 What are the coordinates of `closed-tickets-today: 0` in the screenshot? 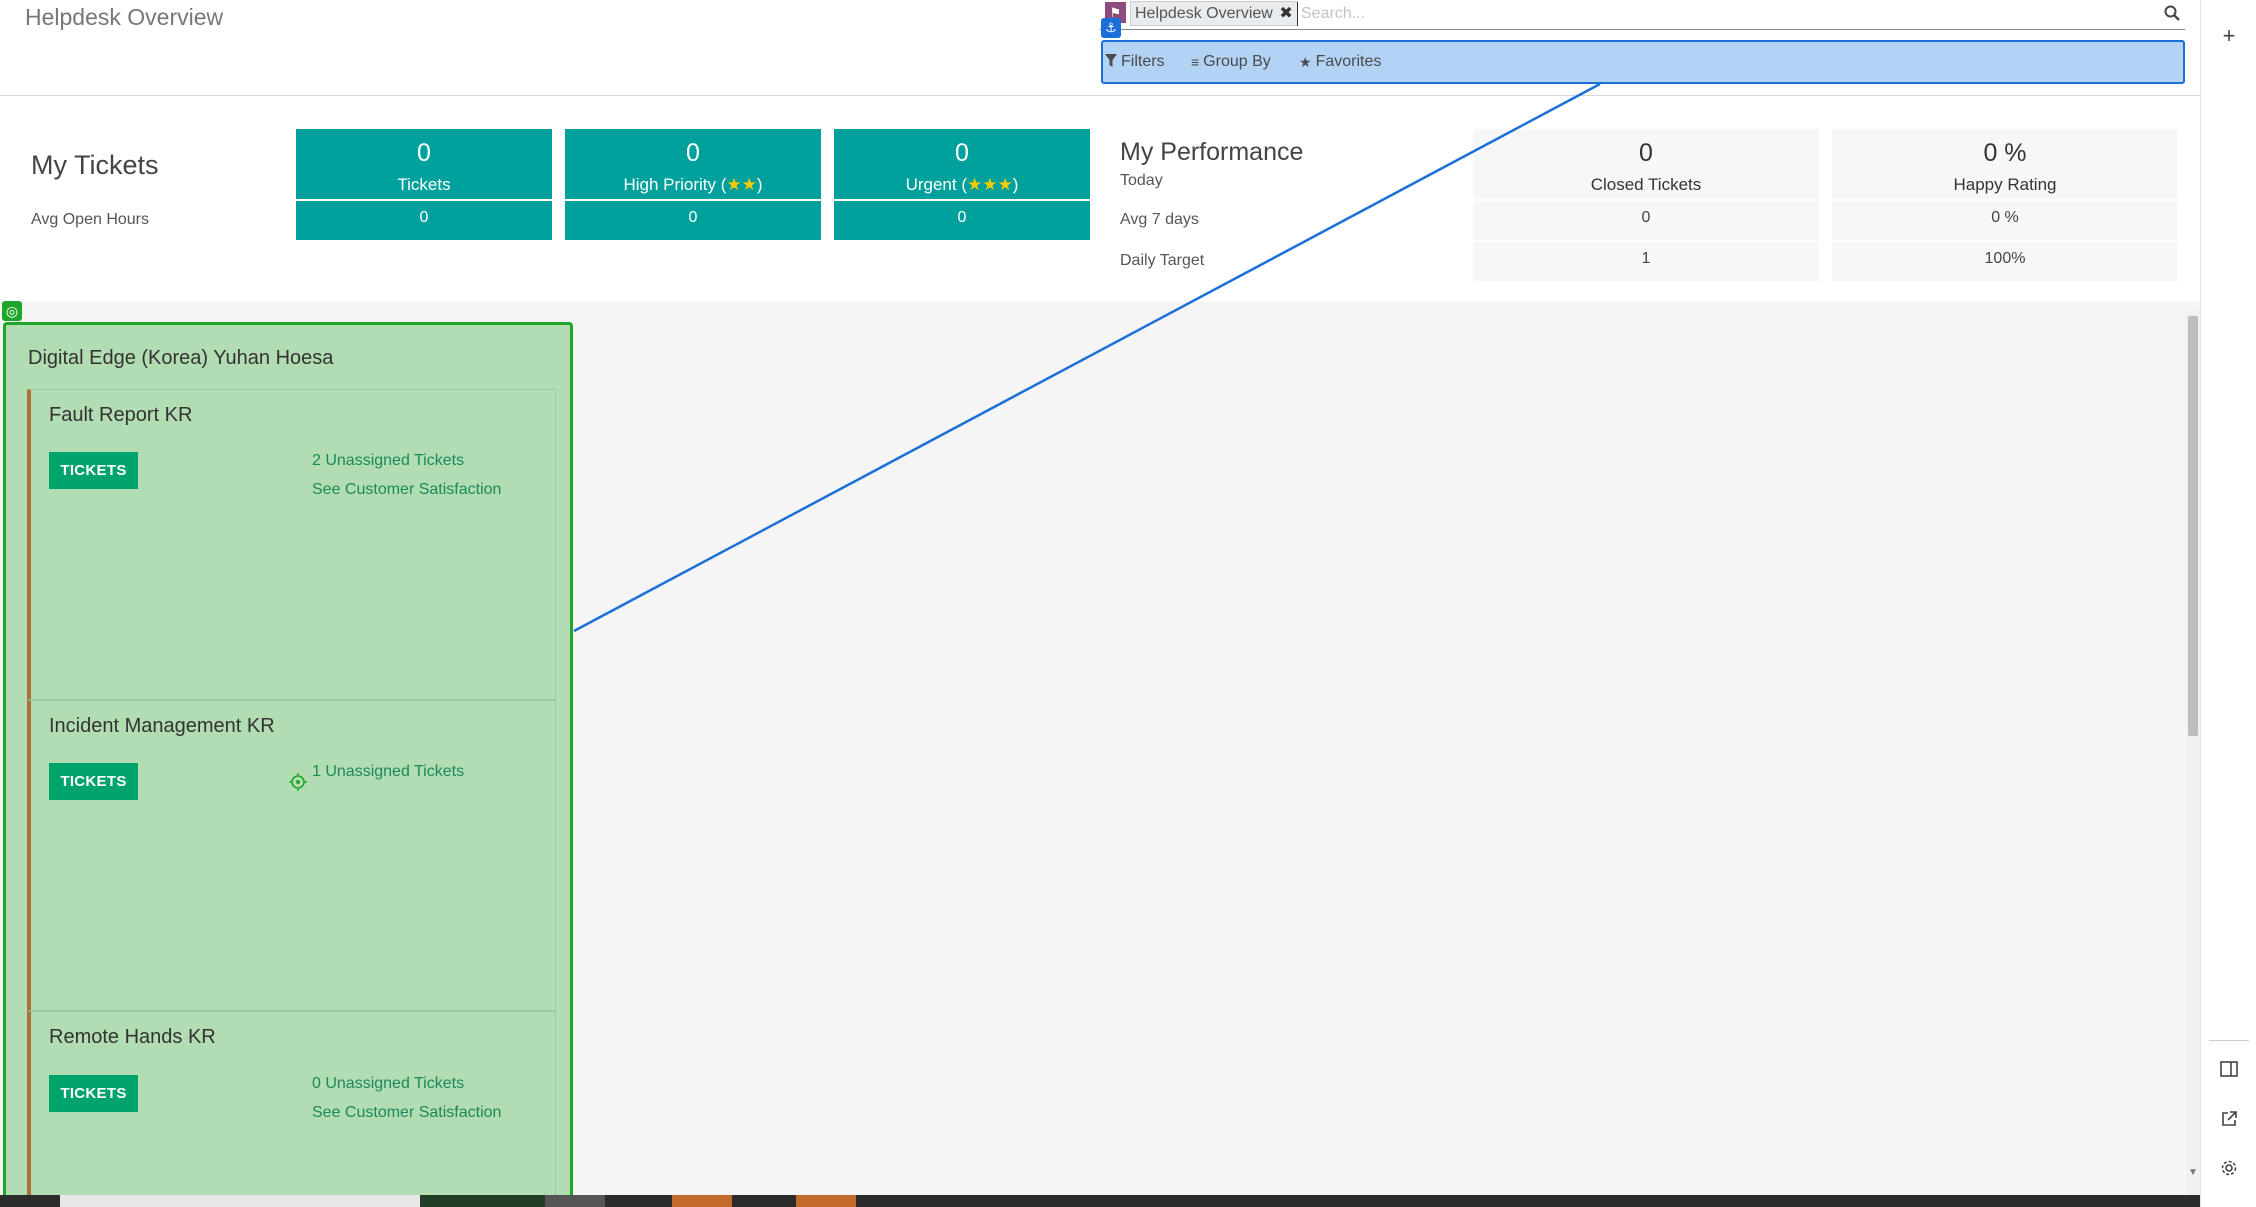 It's located at (1646, 153).